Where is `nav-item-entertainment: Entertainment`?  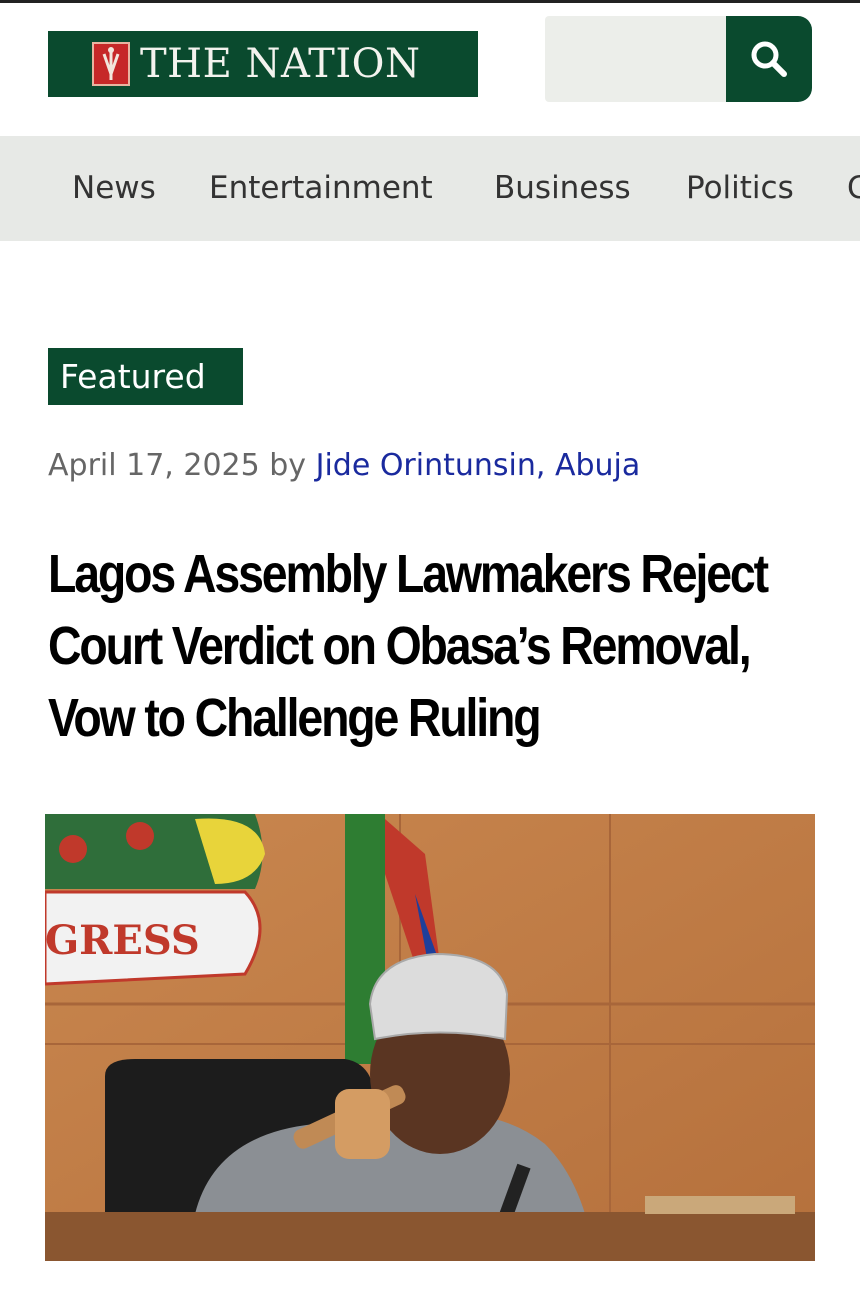 nav-item-entertainment: Entertainment is located at coordinates (321, 188).